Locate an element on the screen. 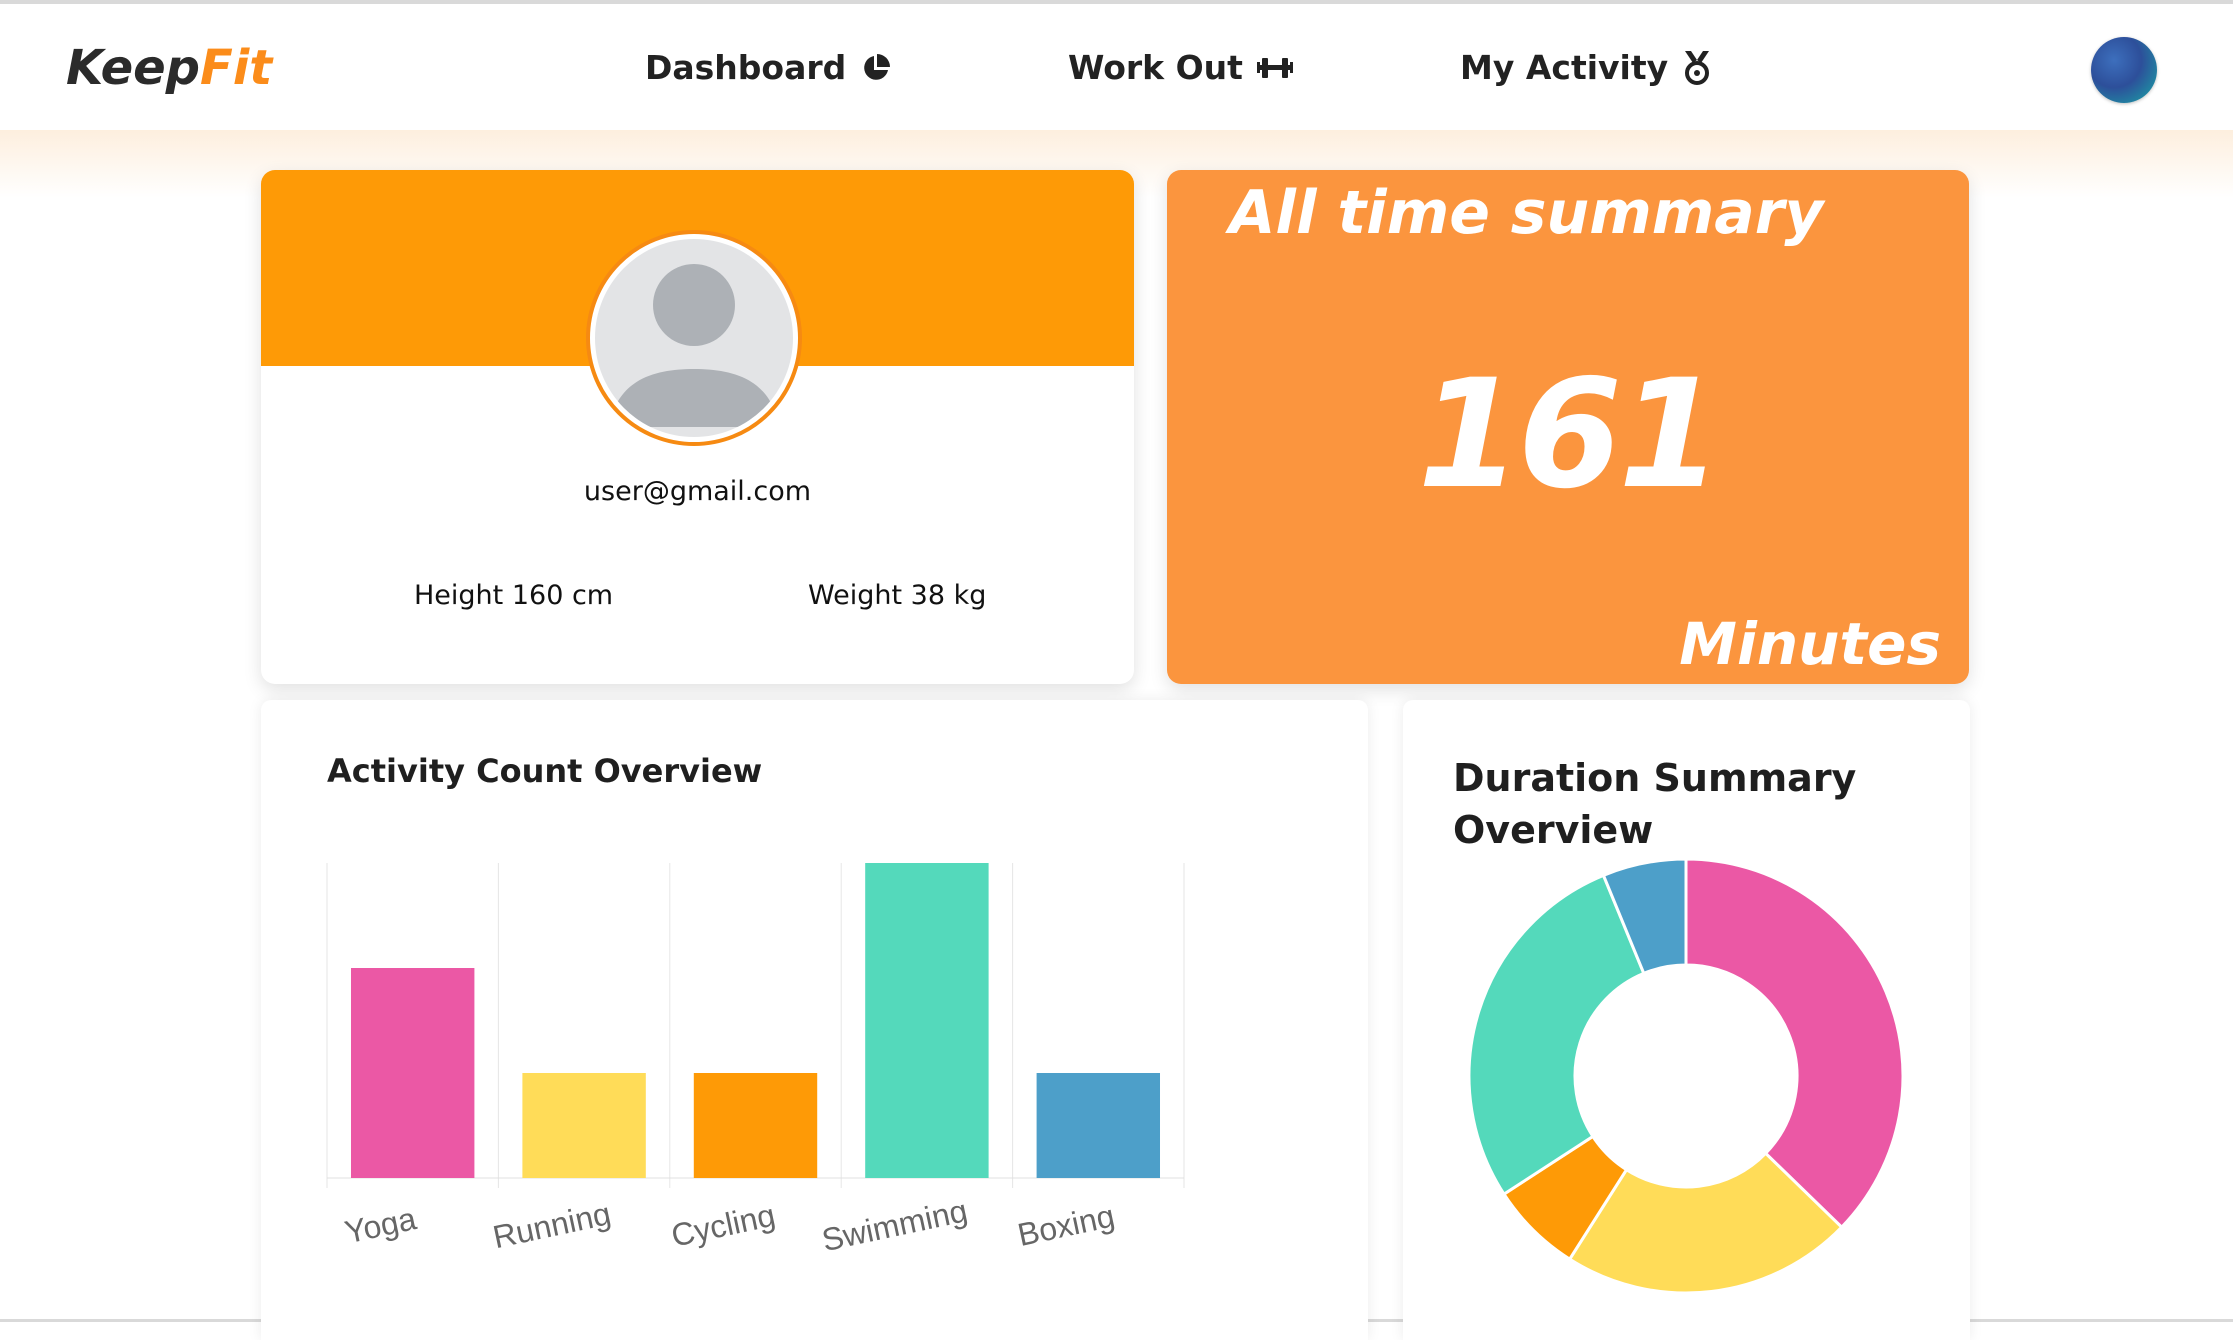 The image size is (2233, 1340). default-user-photo-icon is located at coordinates (694, 338).